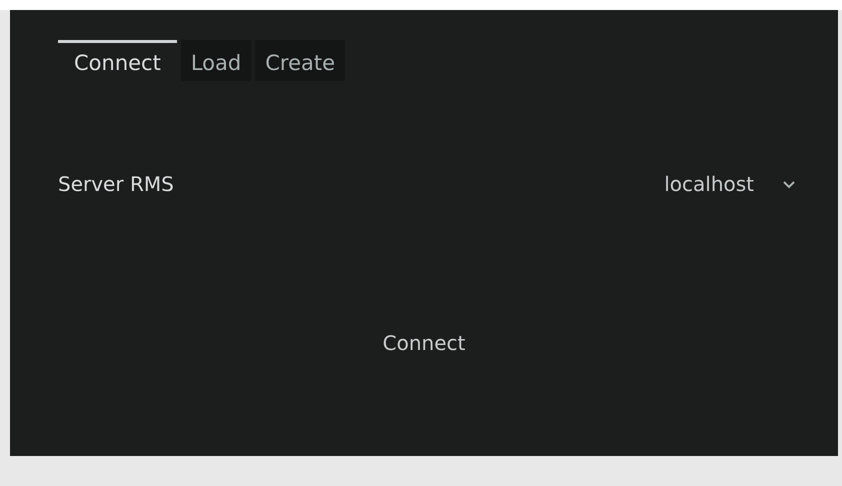 The width and height of the screenshot is (842, 486). What do you see at coordinates (730, 184) in the screenshot?
I see `server-dropdown: localhost` at bounding box center [730, 184].